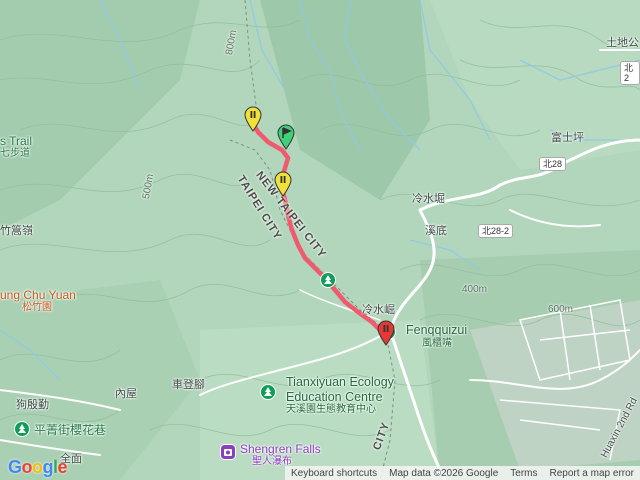 Image resolution: width=640 pixels, height=480 pixels. Describe the element at coordinates (553, 164) in the screenshot. I see `road-shield-bei28: 北28` at that location.